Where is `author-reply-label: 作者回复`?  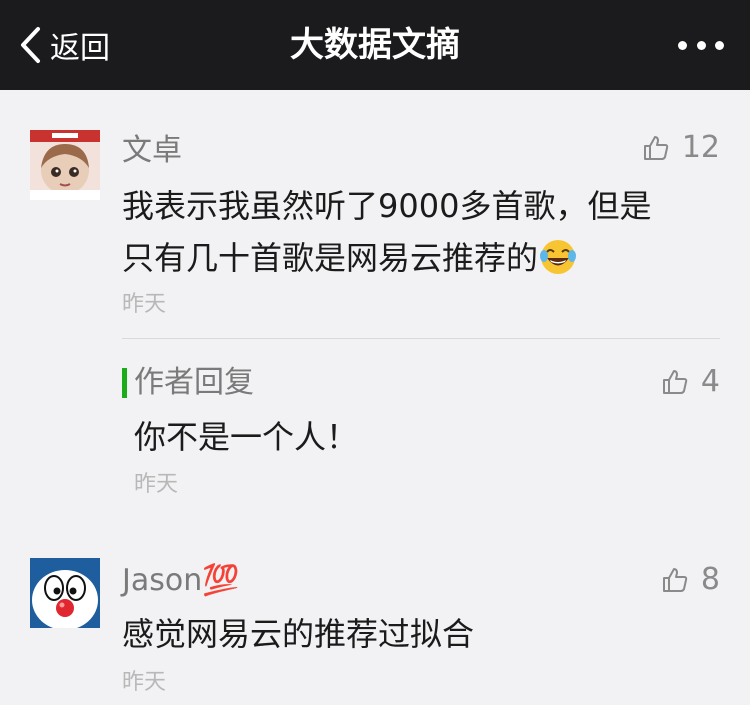 author-reply-label: 作者回复 is located at coordinates (194, 382).